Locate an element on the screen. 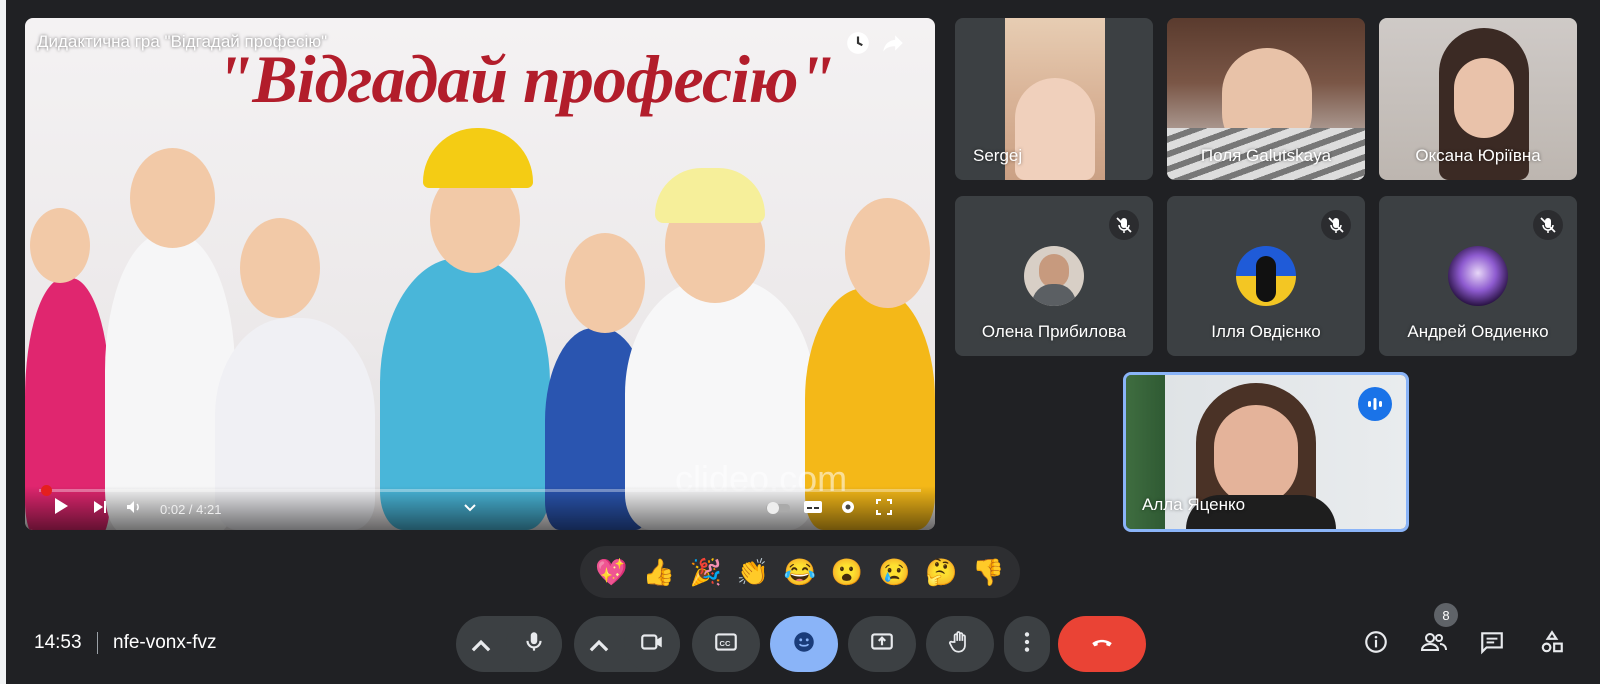  present-screen-button is located at coordinates (882, 644).